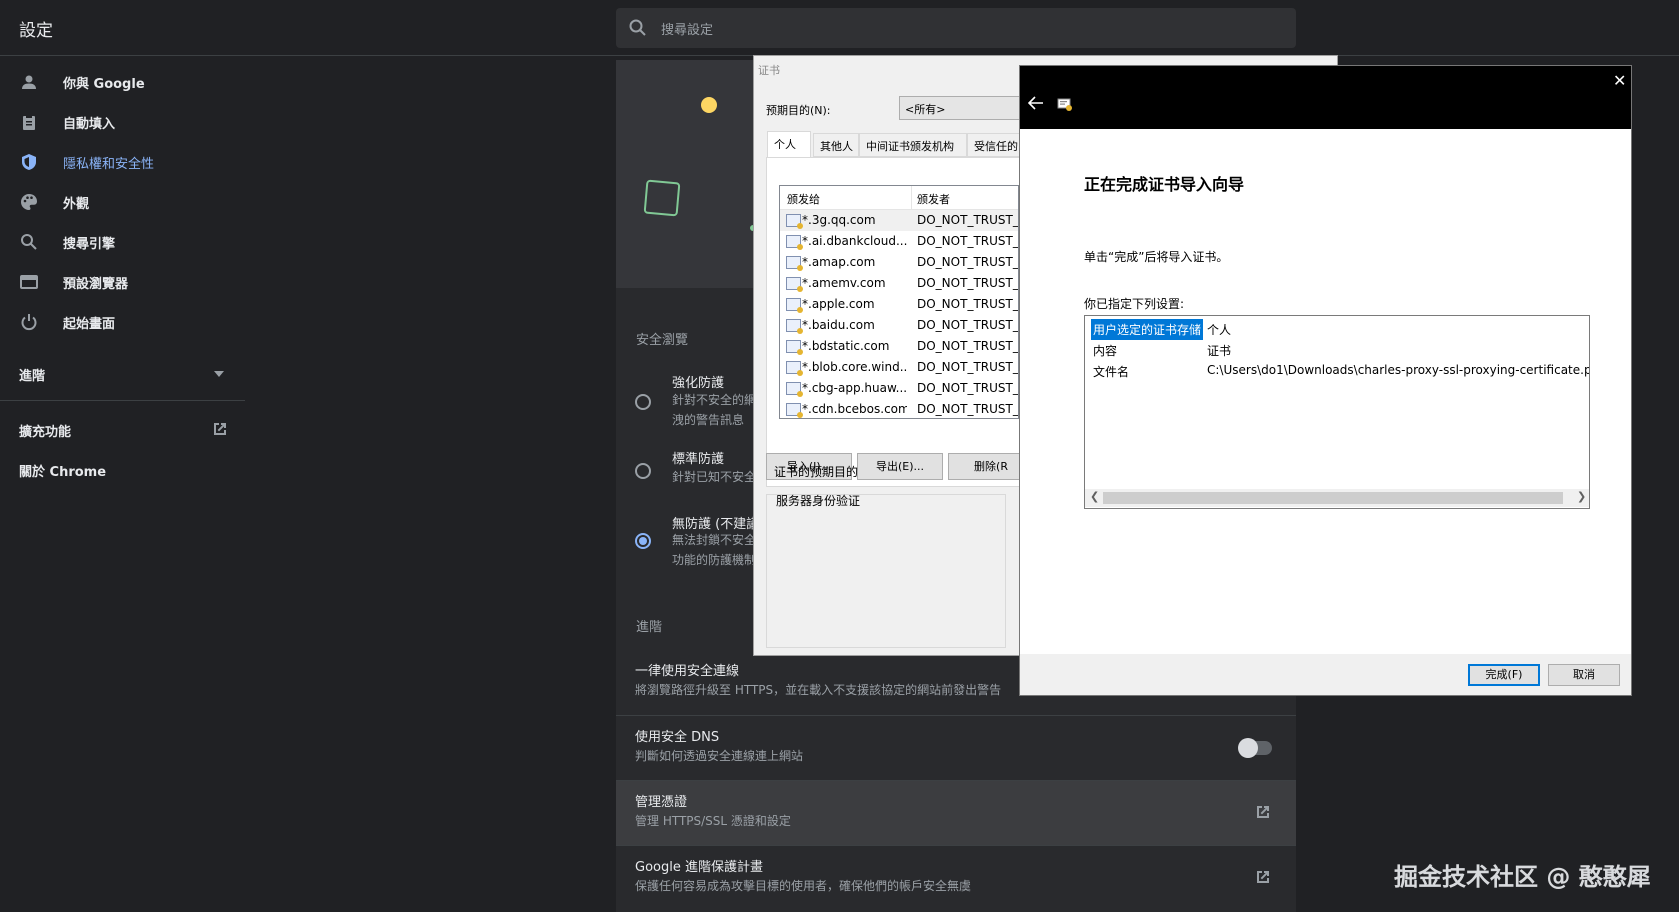 This screenshot has height=912, width=1679. Describe the element at coordinates (62, 470) in the screenshot. I see `sidebar-item-about-chrome: 關於 Chrome` at that location.